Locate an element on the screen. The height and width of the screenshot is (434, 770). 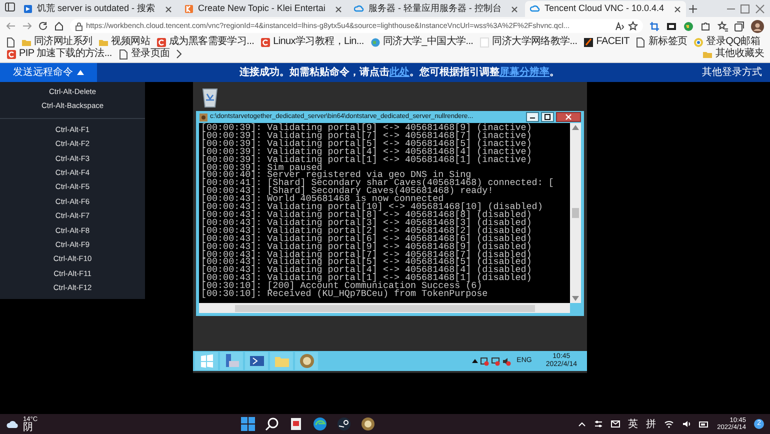
console-line: [00:00:40]: Server registered via geo DNS in Sing is located at coordinates (336, 175).